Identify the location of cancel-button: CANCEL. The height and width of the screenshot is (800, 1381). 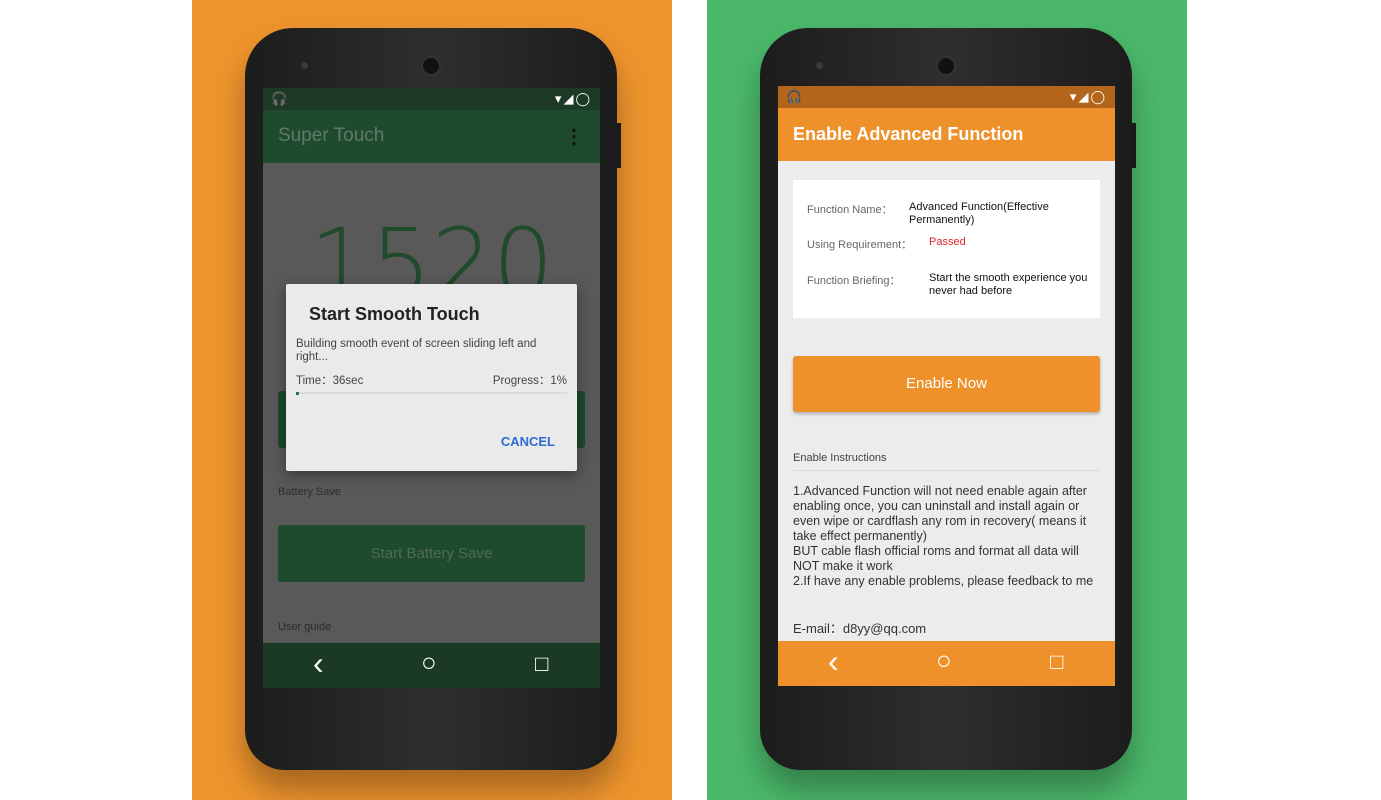
(528, 441).